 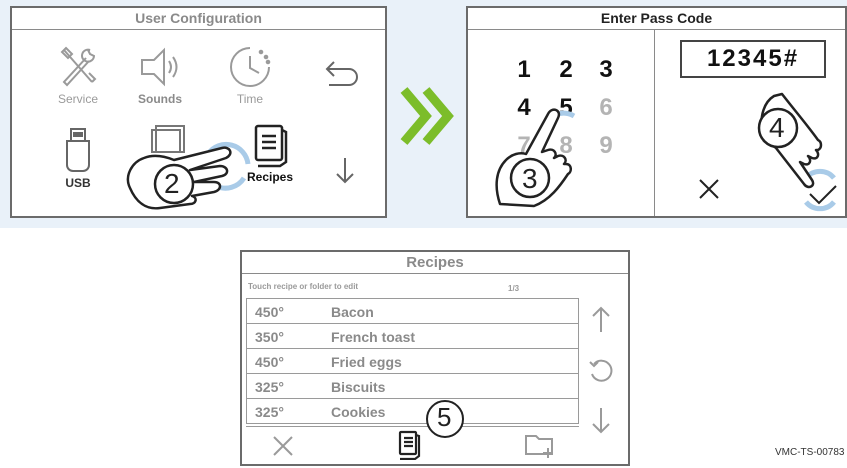 What do you see at coordinates (250, 99) in the screenshot?
I see `time-label: Time` at bounding box center [250, 99].